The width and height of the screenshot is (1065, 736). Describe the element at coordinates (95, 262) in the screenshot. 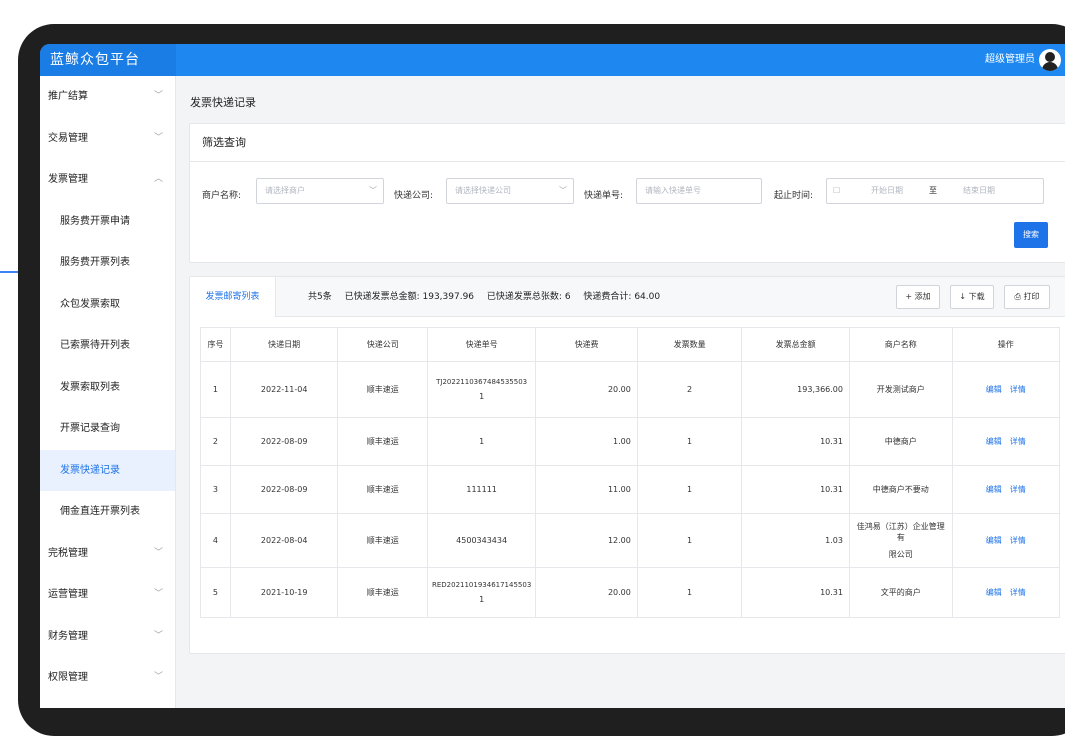

I see `sidebar-item-label: 服务费开票列表` at that location.